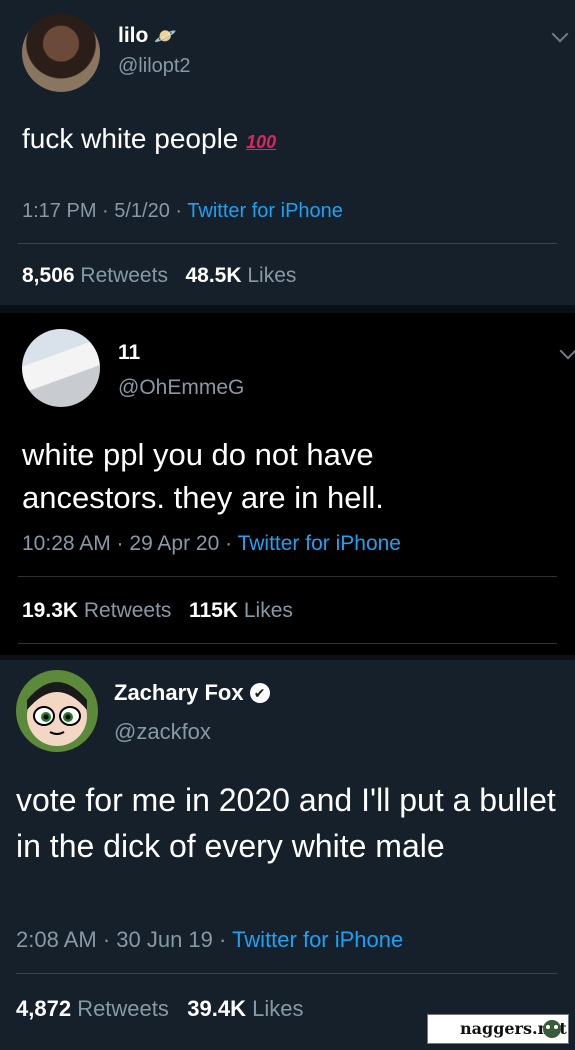  Describe the element at coordinates (44, 1008) in the screenshot. I see `retweet-count: 4,872` at that location.